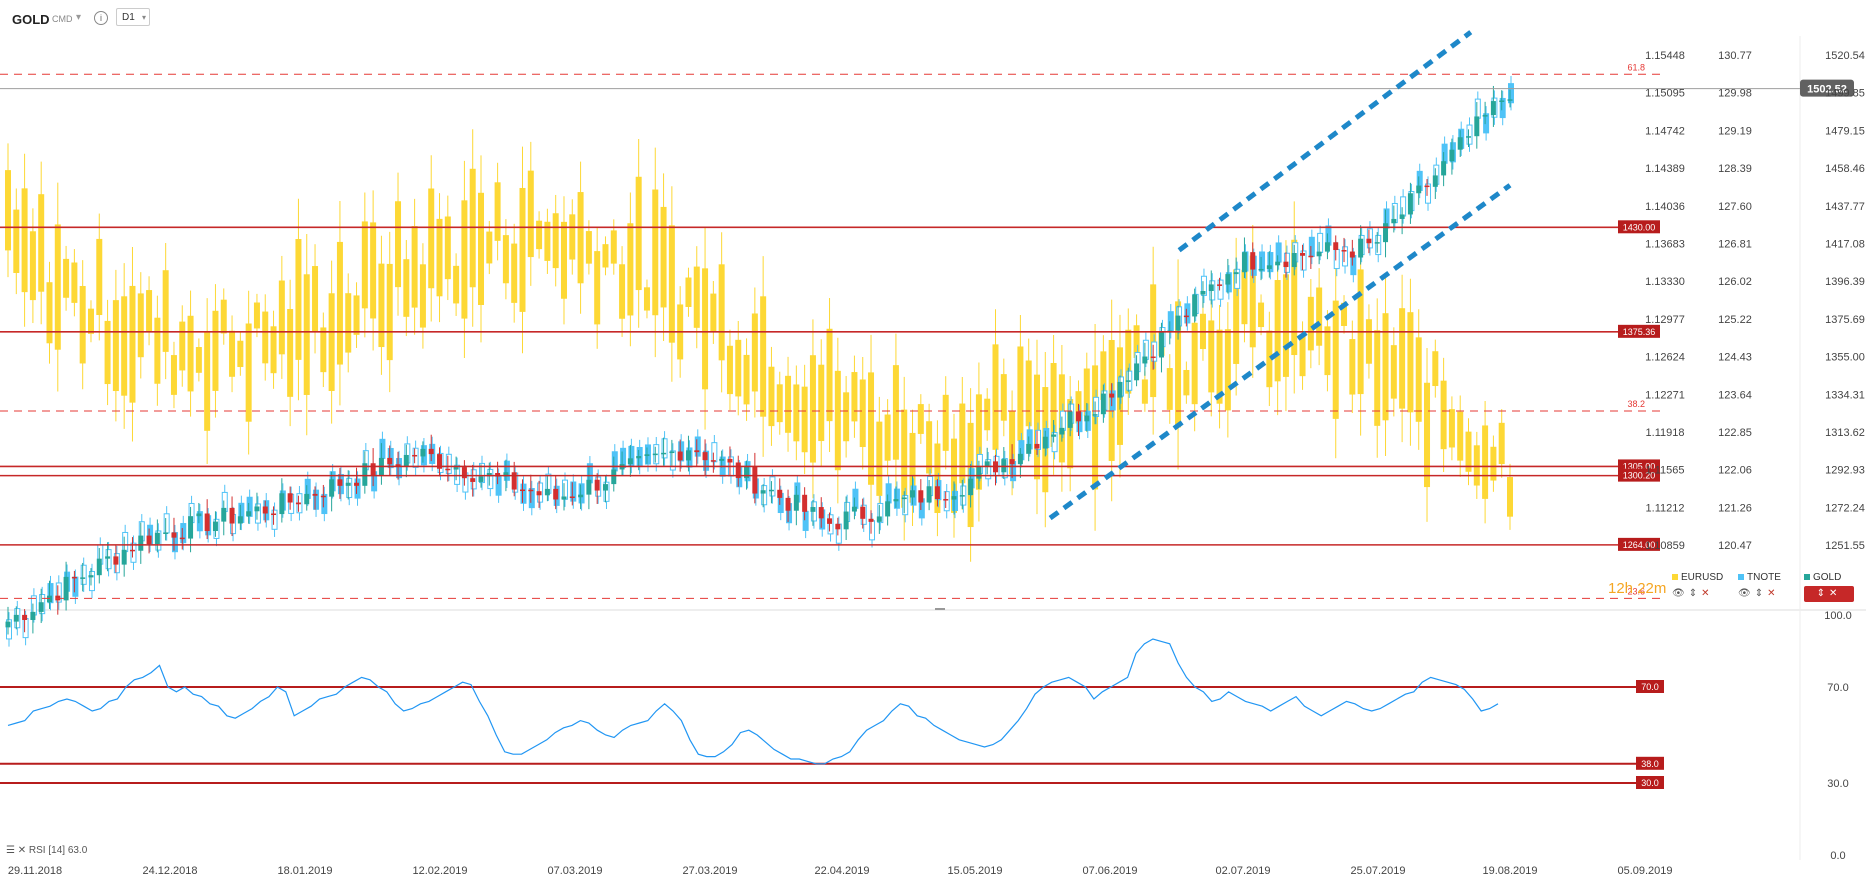 The width and height of the screenshot is (1866, 885). Describe the element at coordinates (1637, 588) in the screenshot. I see `candle-countdown: 12h 22m` at that location.